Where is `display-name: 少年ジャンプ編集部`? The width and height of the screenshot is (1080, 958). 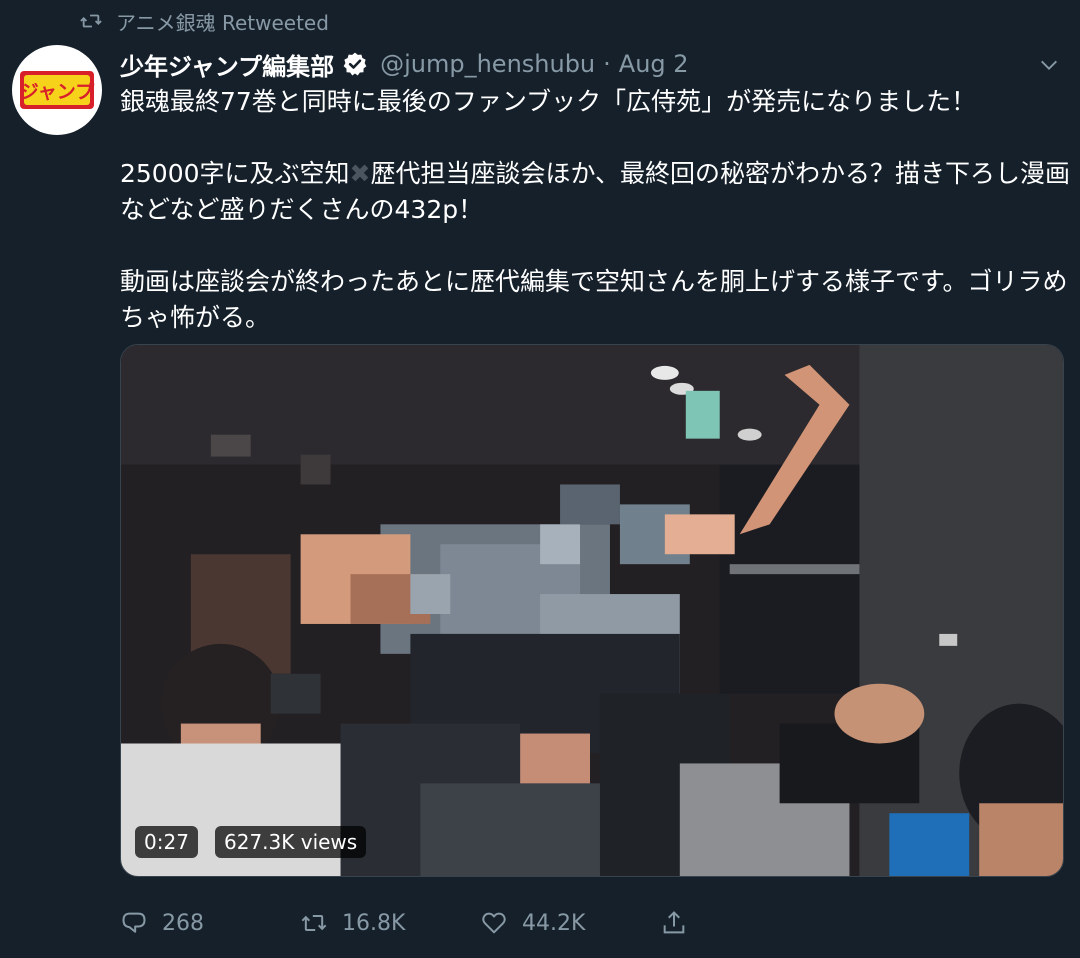
display-name: 少年ジャンプ編集部 is located at coordinates (227, 64).